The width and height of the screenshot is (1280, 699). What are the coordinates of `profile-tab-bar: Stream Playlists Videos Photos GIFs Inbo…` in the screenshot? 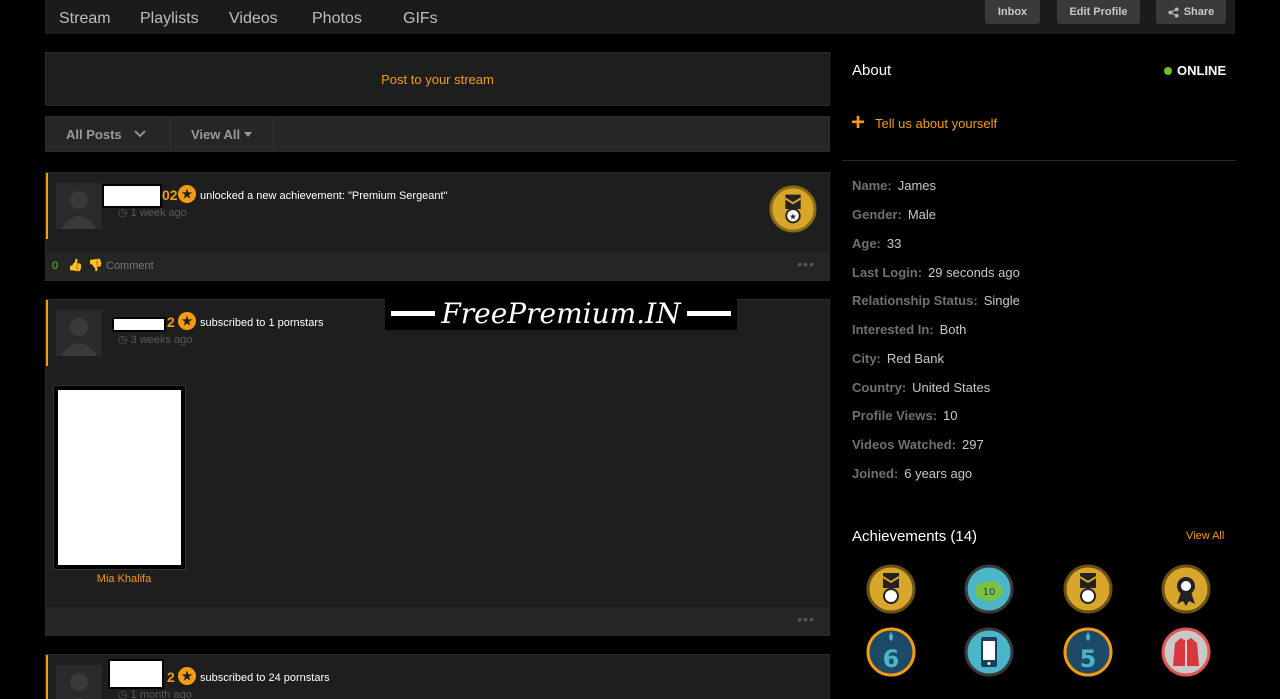 It's located at (640, 17).